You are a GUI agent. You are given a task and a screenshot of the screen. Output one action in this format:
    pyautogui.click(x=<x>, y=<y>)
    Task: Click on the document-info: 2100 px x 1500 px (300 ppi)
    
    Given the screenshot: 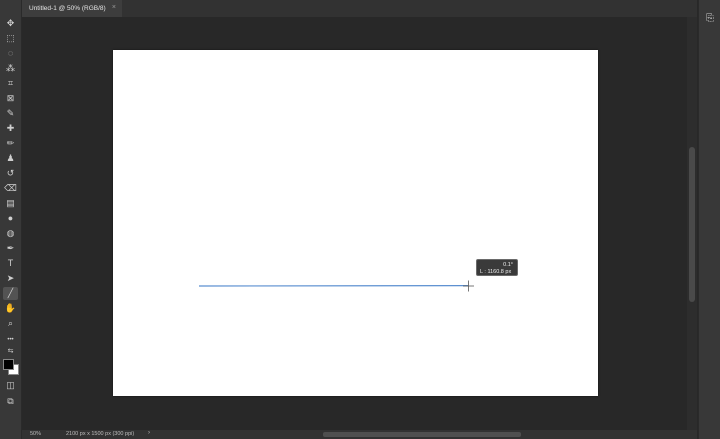 What is the action you would take?
    pyautogui.click(x=100, y=434)
    